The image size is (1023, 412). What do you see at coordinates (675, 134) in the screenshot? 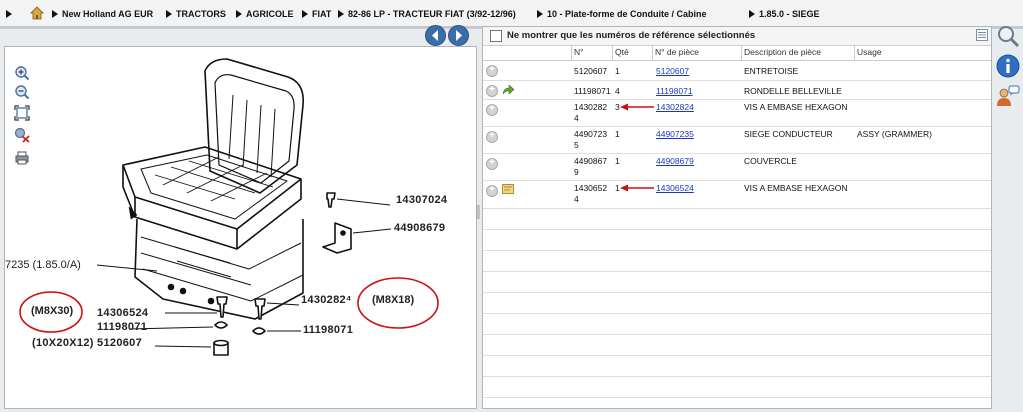
I see `part-number-link: 44907235` at bounding box center [675, 134].